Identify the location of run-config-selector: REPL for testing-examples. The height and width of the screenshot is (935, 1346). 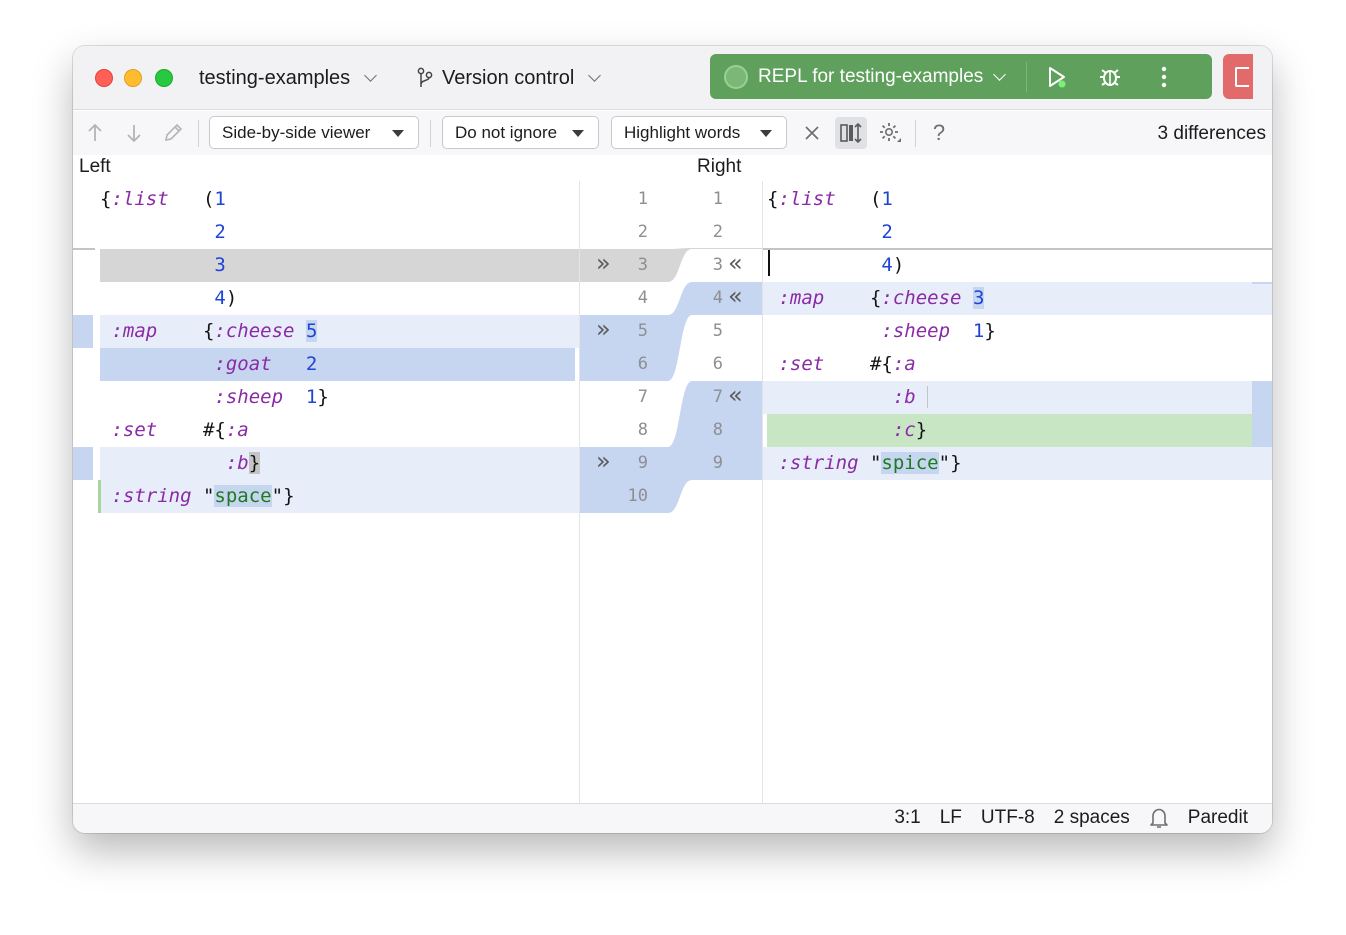
(870, 77).